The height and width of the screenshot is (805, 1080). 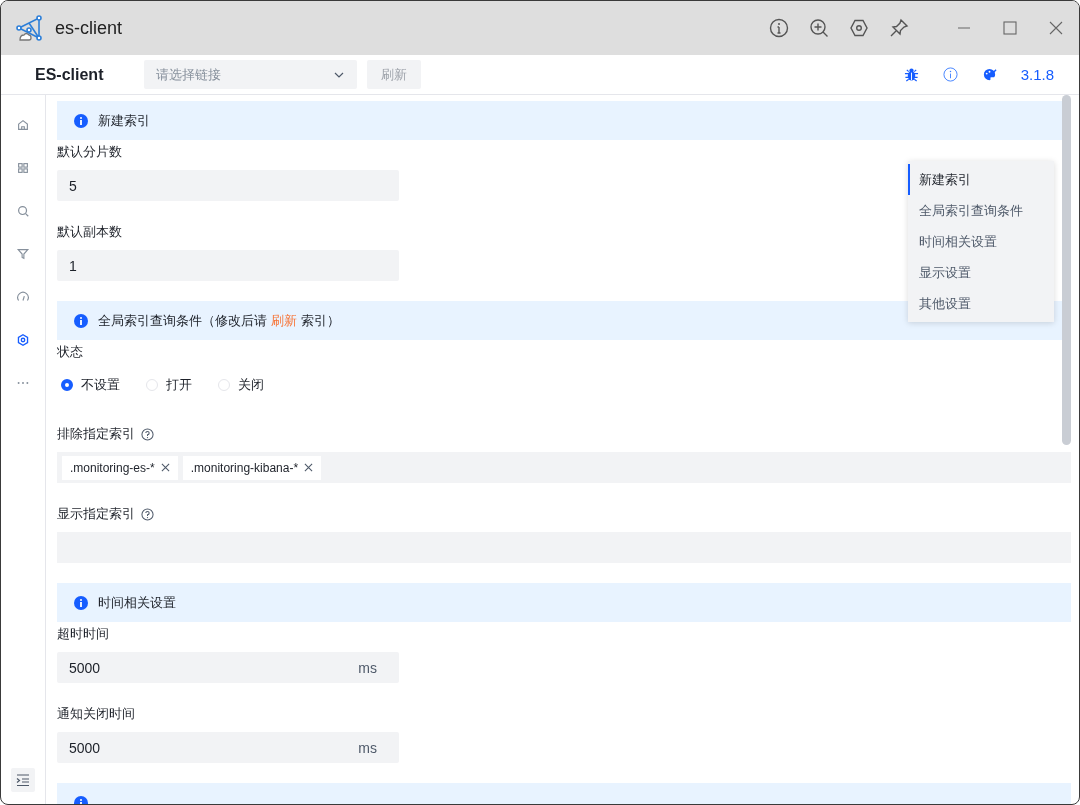 What do you see at coordinates (169, 385) in the screenshot?
I see `radio-option: 打开` at bounding box center [169, 385].